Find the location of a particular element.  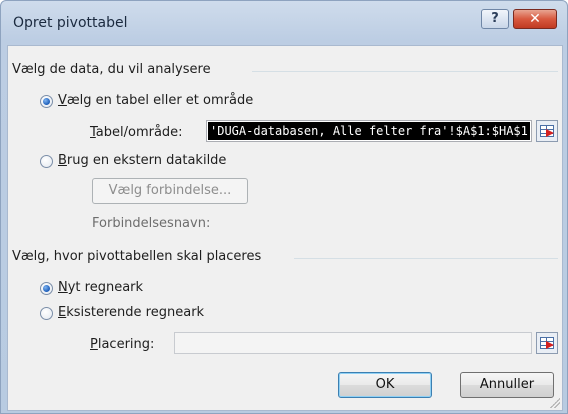

collapse-dialog-button-location is located at coordinates (547, 343).